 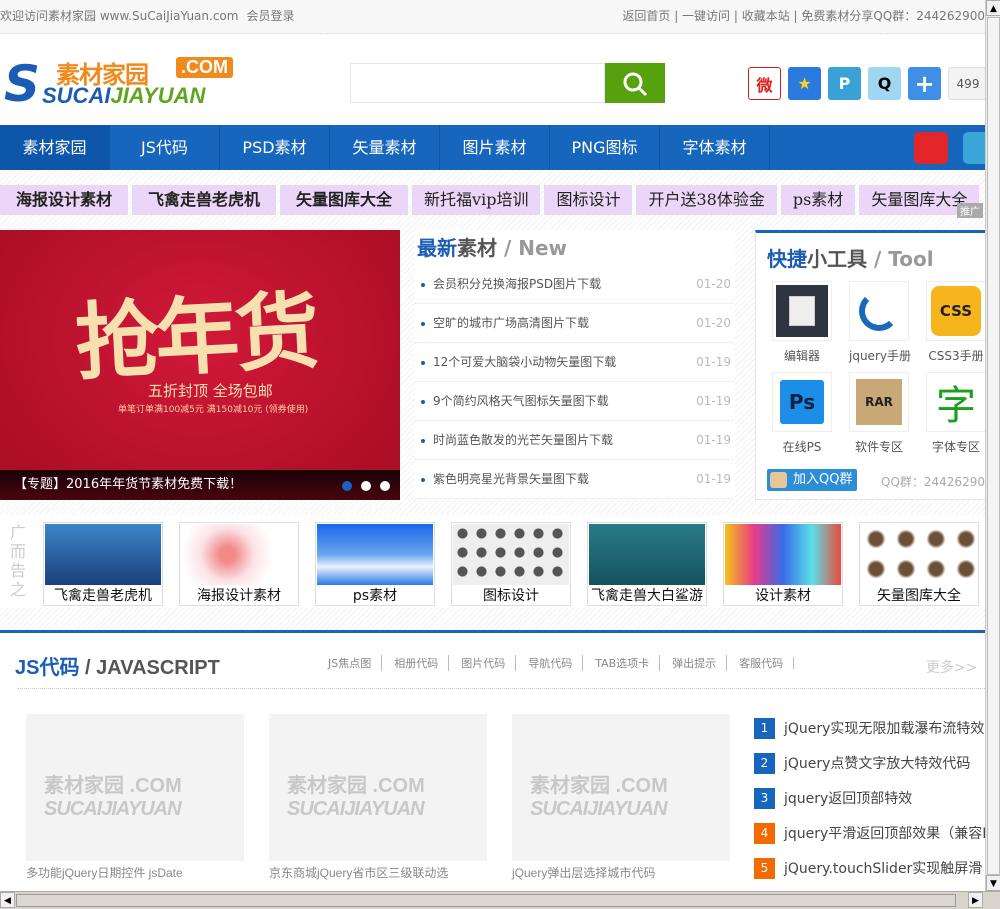 I want to click on tool-software: RAR 软件专区, so click(x=879, y=413).